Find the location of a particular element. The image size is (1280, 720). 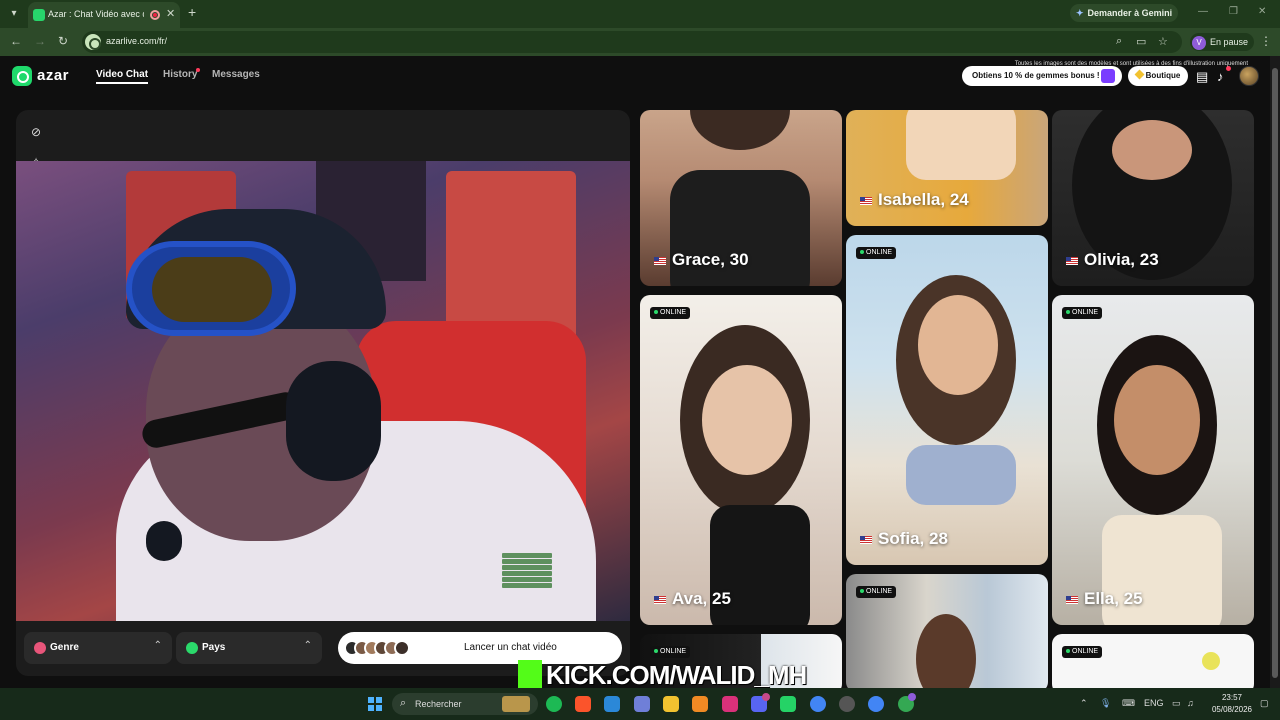

browser-tab: Azar : Chat Vidéo avec de n ✕ is located at coordinates (104, 15).